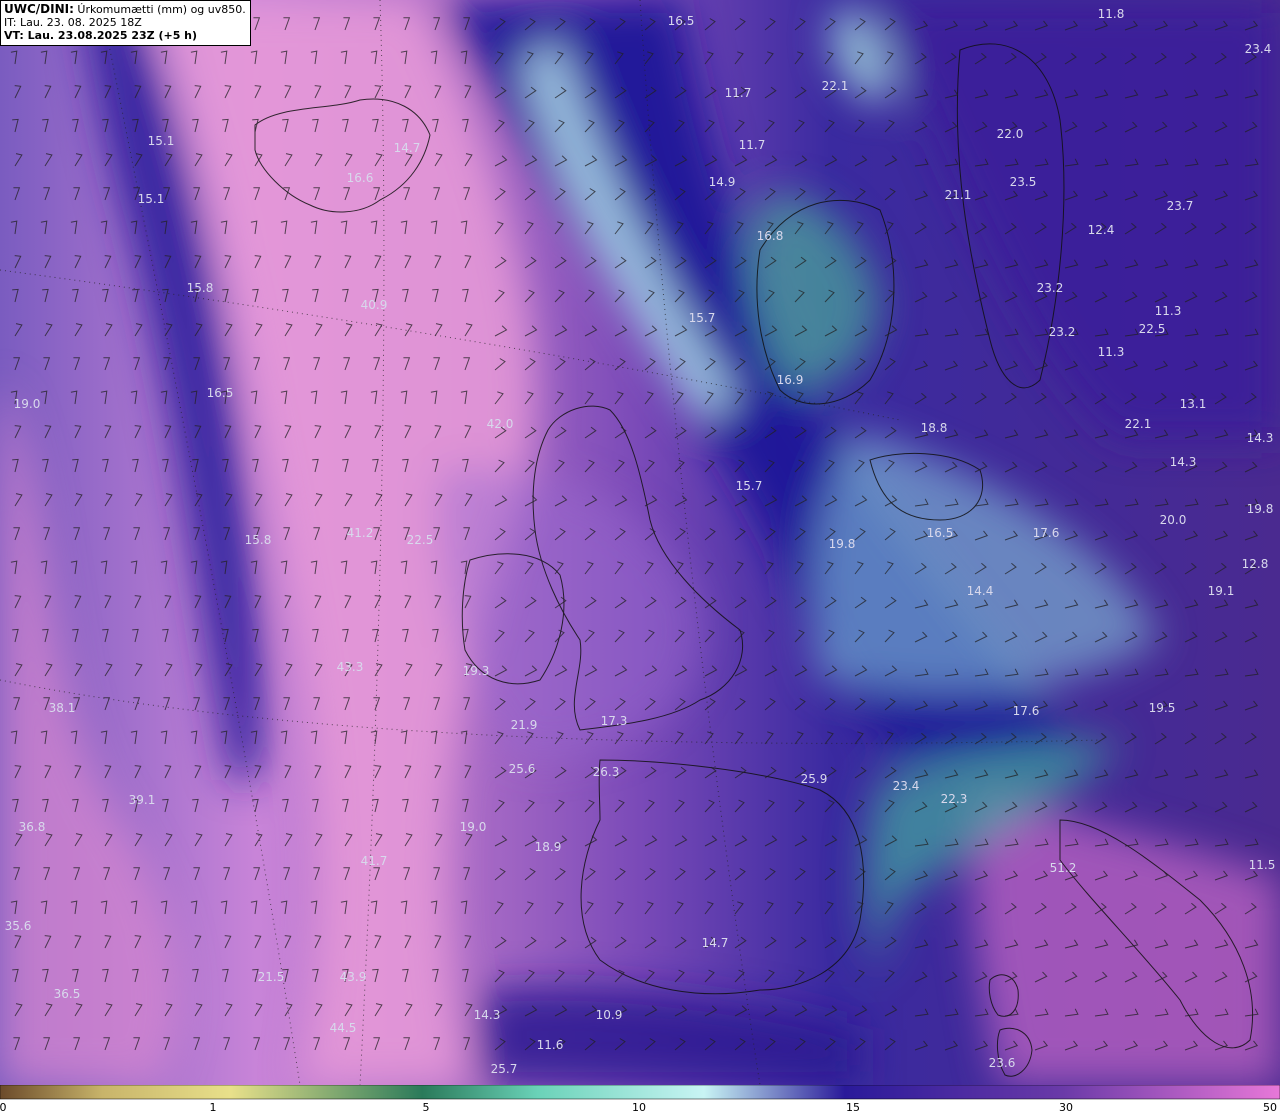 The width and height of the screenshot is (1280, 1115). What do you see at coordinates (1010, 134) in the screenshot?
I see `precip-value-label: 22.0` at bounding box center [1010, 134].